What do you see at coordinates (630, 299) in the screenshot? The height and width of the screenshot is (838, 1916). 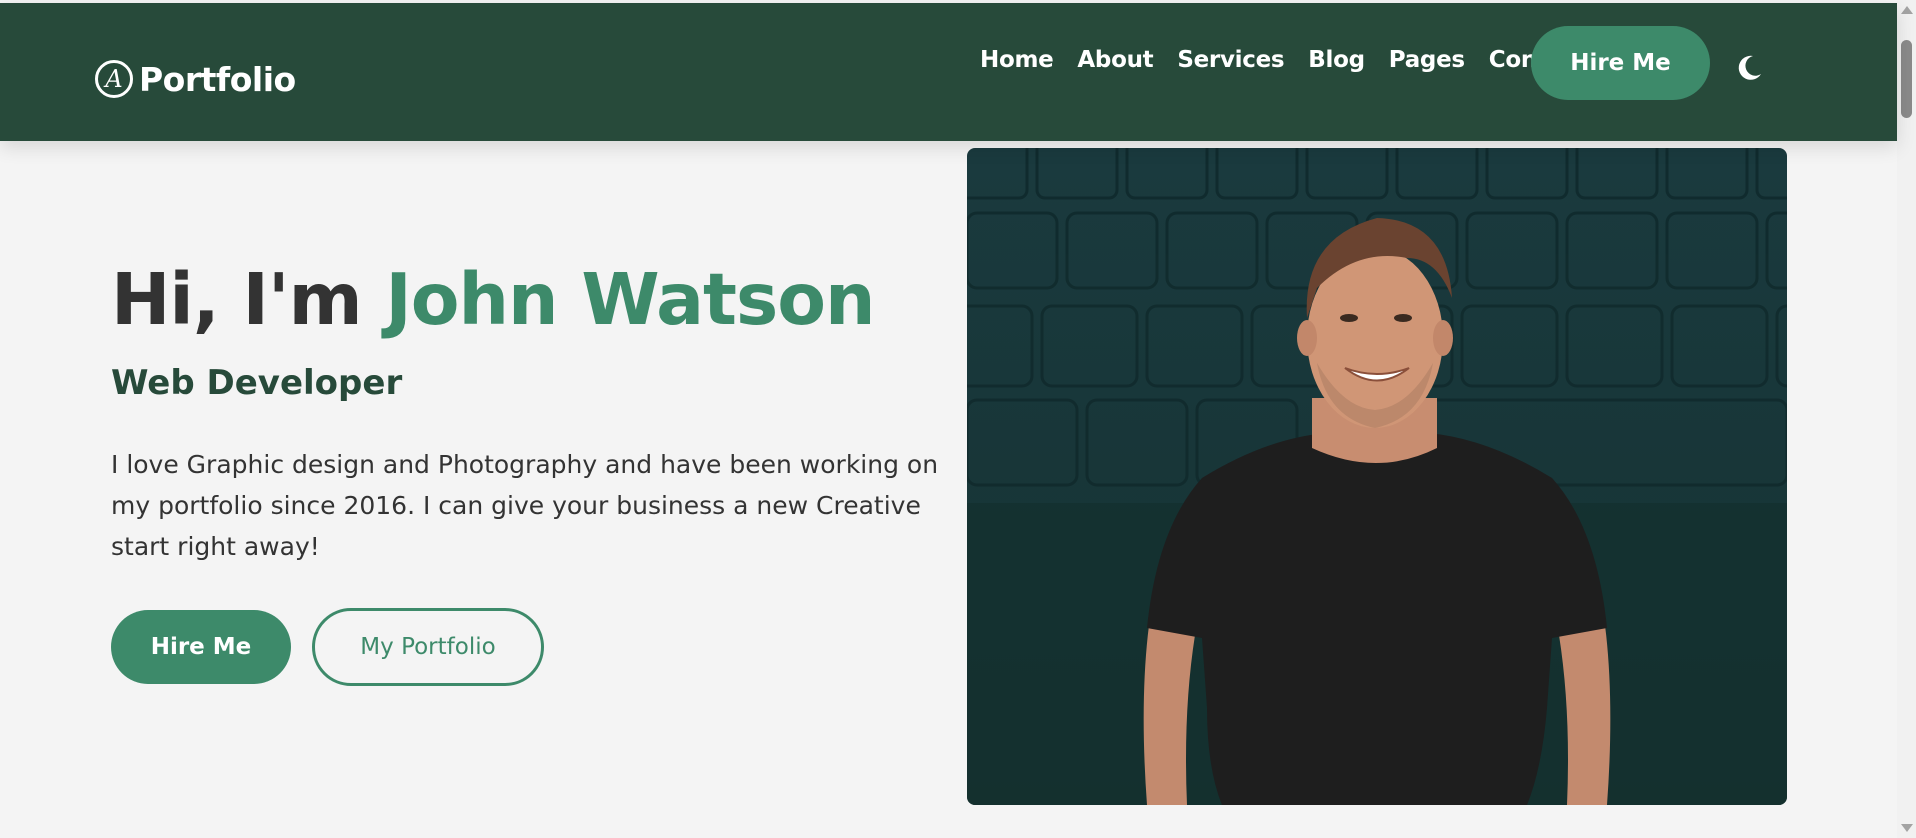 I see `hero-name: John Watson` at bounding box center [630, 299].